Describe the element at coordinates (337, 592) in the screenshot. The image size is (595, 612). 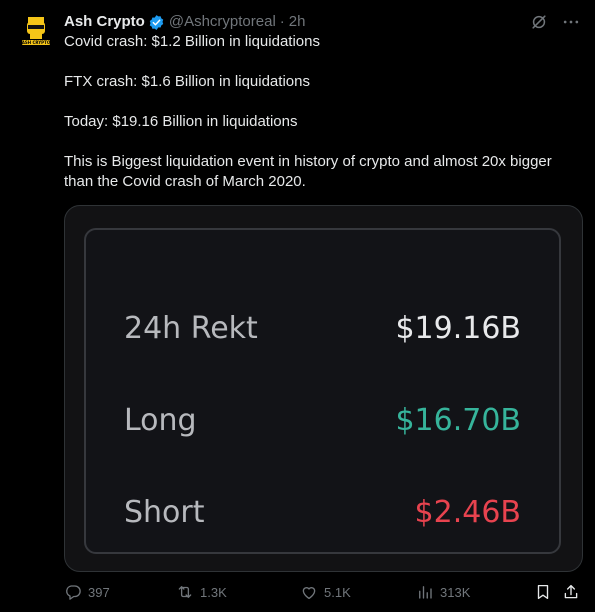
I see `like-count: 5.1K` at that location.